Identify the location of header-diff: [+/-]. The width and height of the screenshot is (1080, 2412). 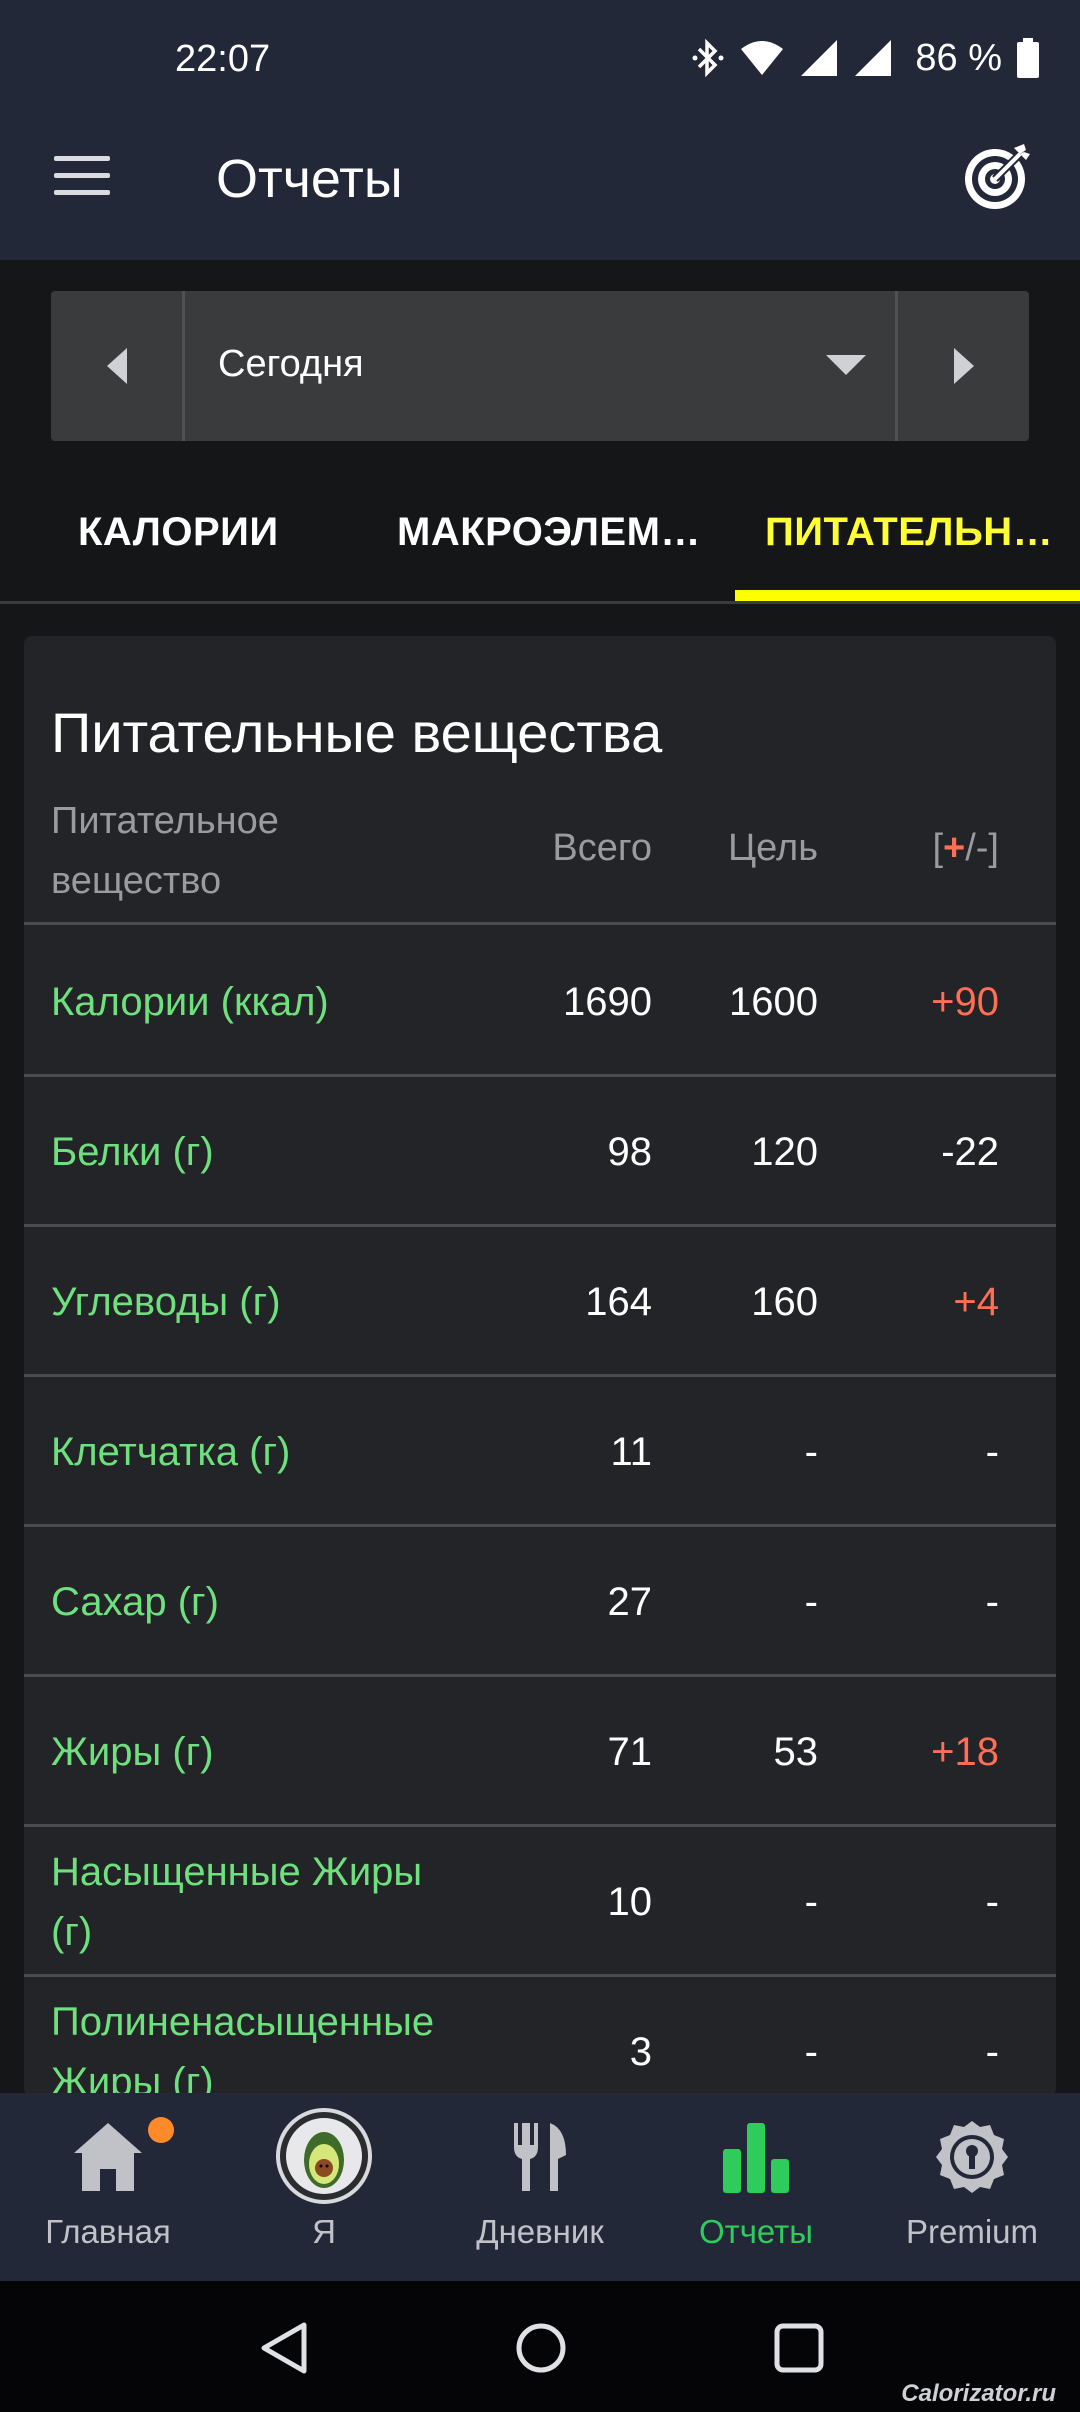
(965, 848).